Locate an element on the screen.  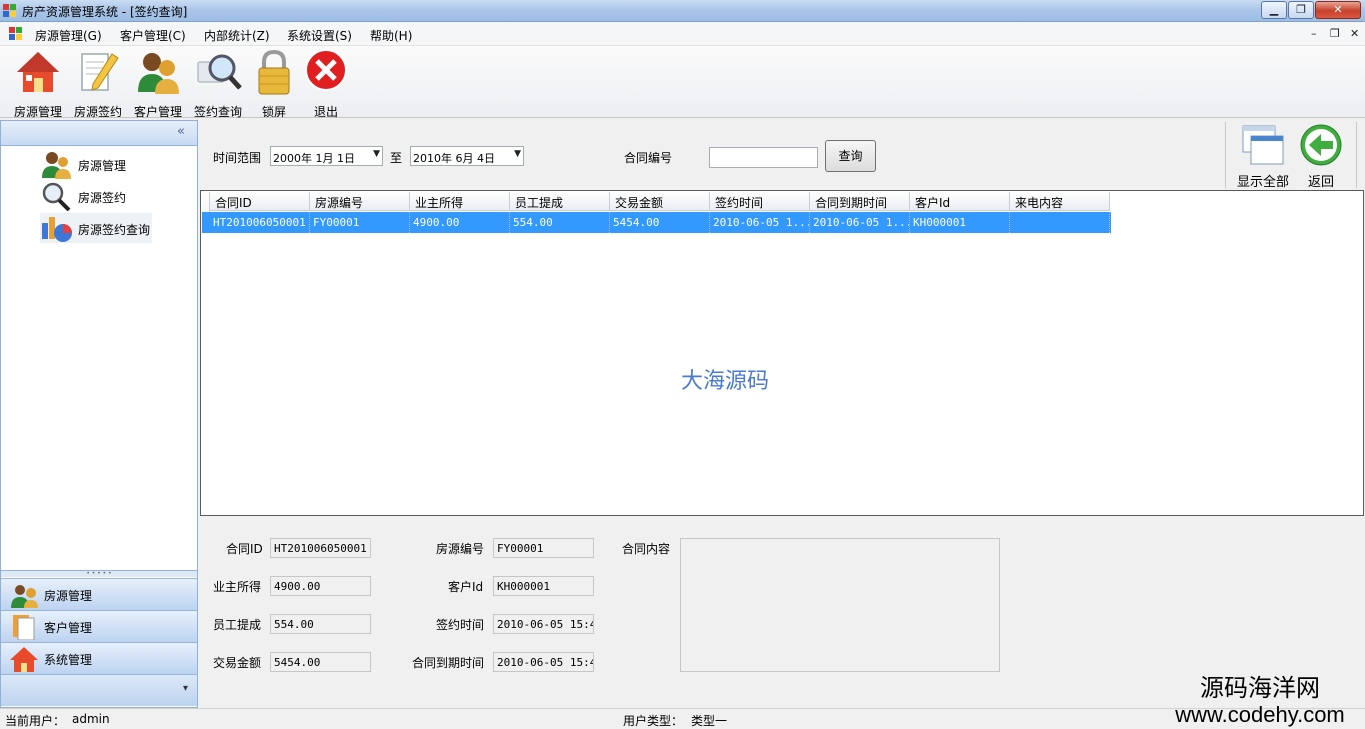
toolbar-query-button: 签约查询 is located at coordinates (218, 83).